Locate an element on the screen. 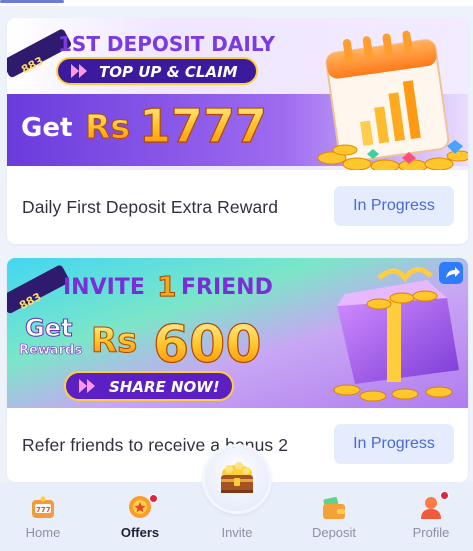 The width and height of the screenshot is (473, 551). treasure-chest-icon is located at coordinates (237, 477).